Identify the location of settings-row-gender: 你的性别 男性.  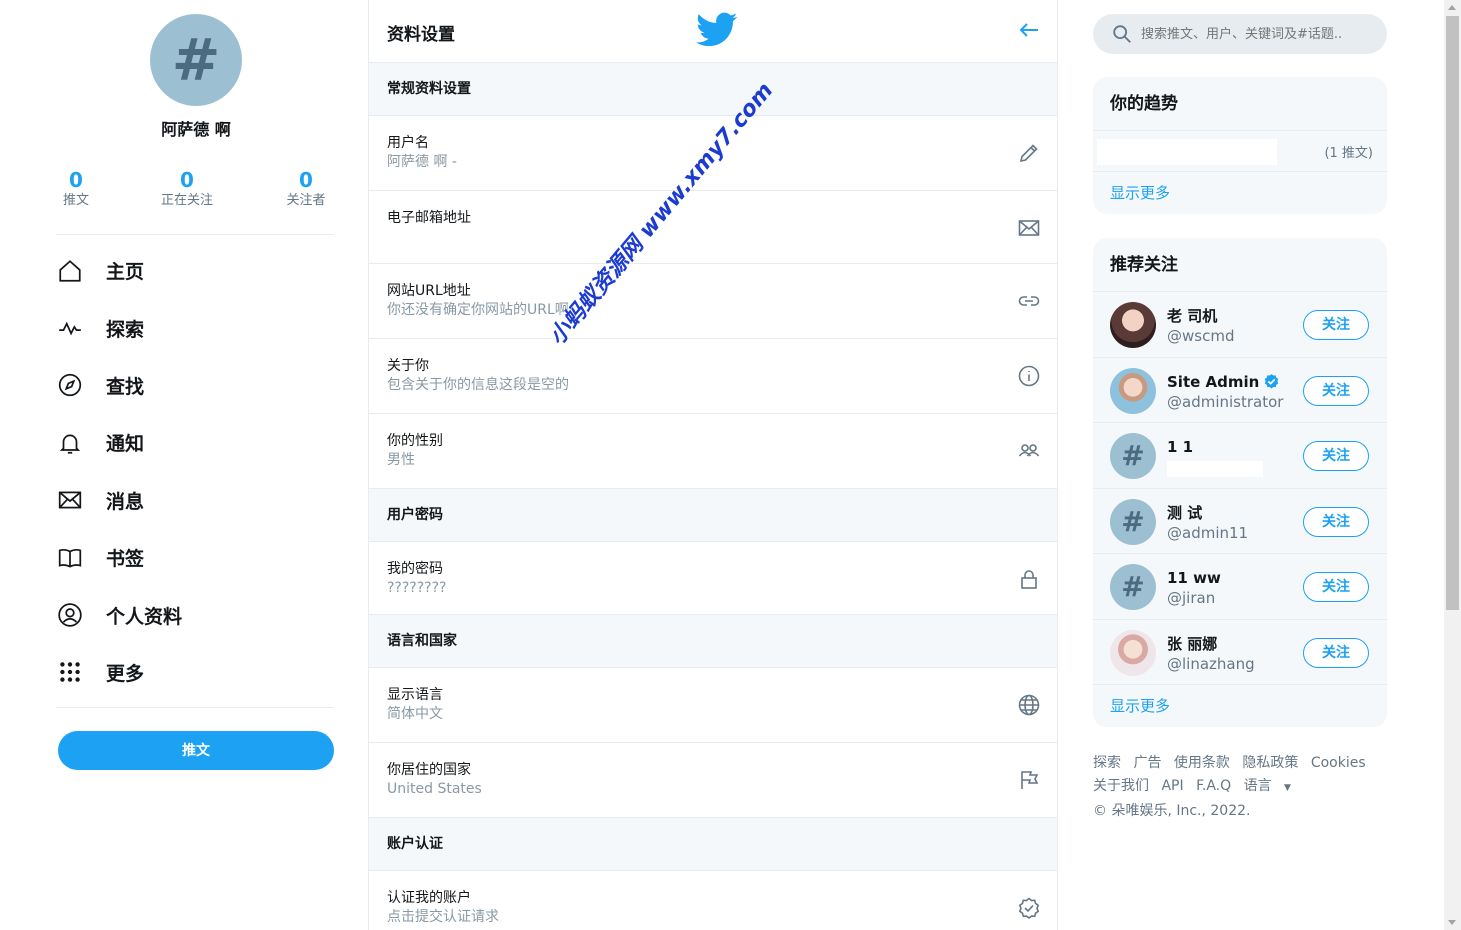
(713, 451).